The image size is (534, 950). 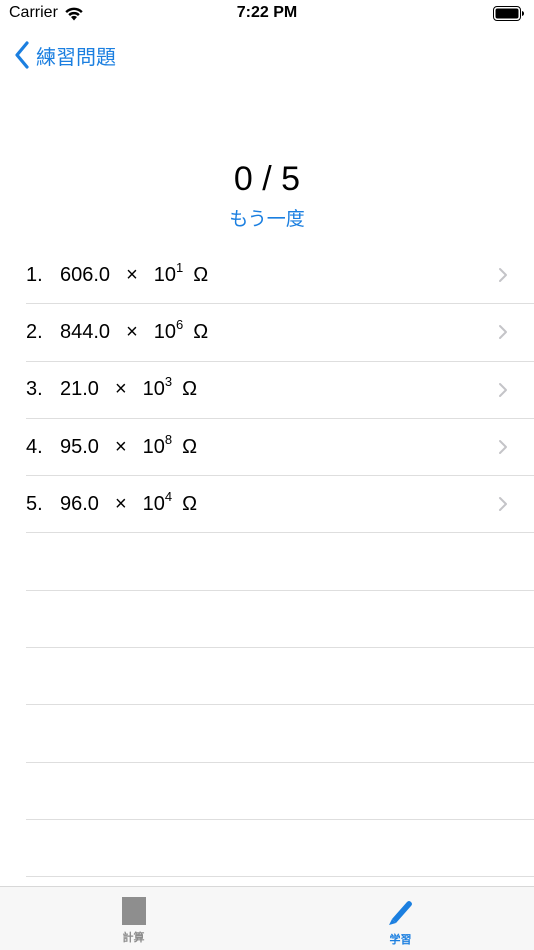 I want to click on item-index: 4., so click(x=34, y=446).